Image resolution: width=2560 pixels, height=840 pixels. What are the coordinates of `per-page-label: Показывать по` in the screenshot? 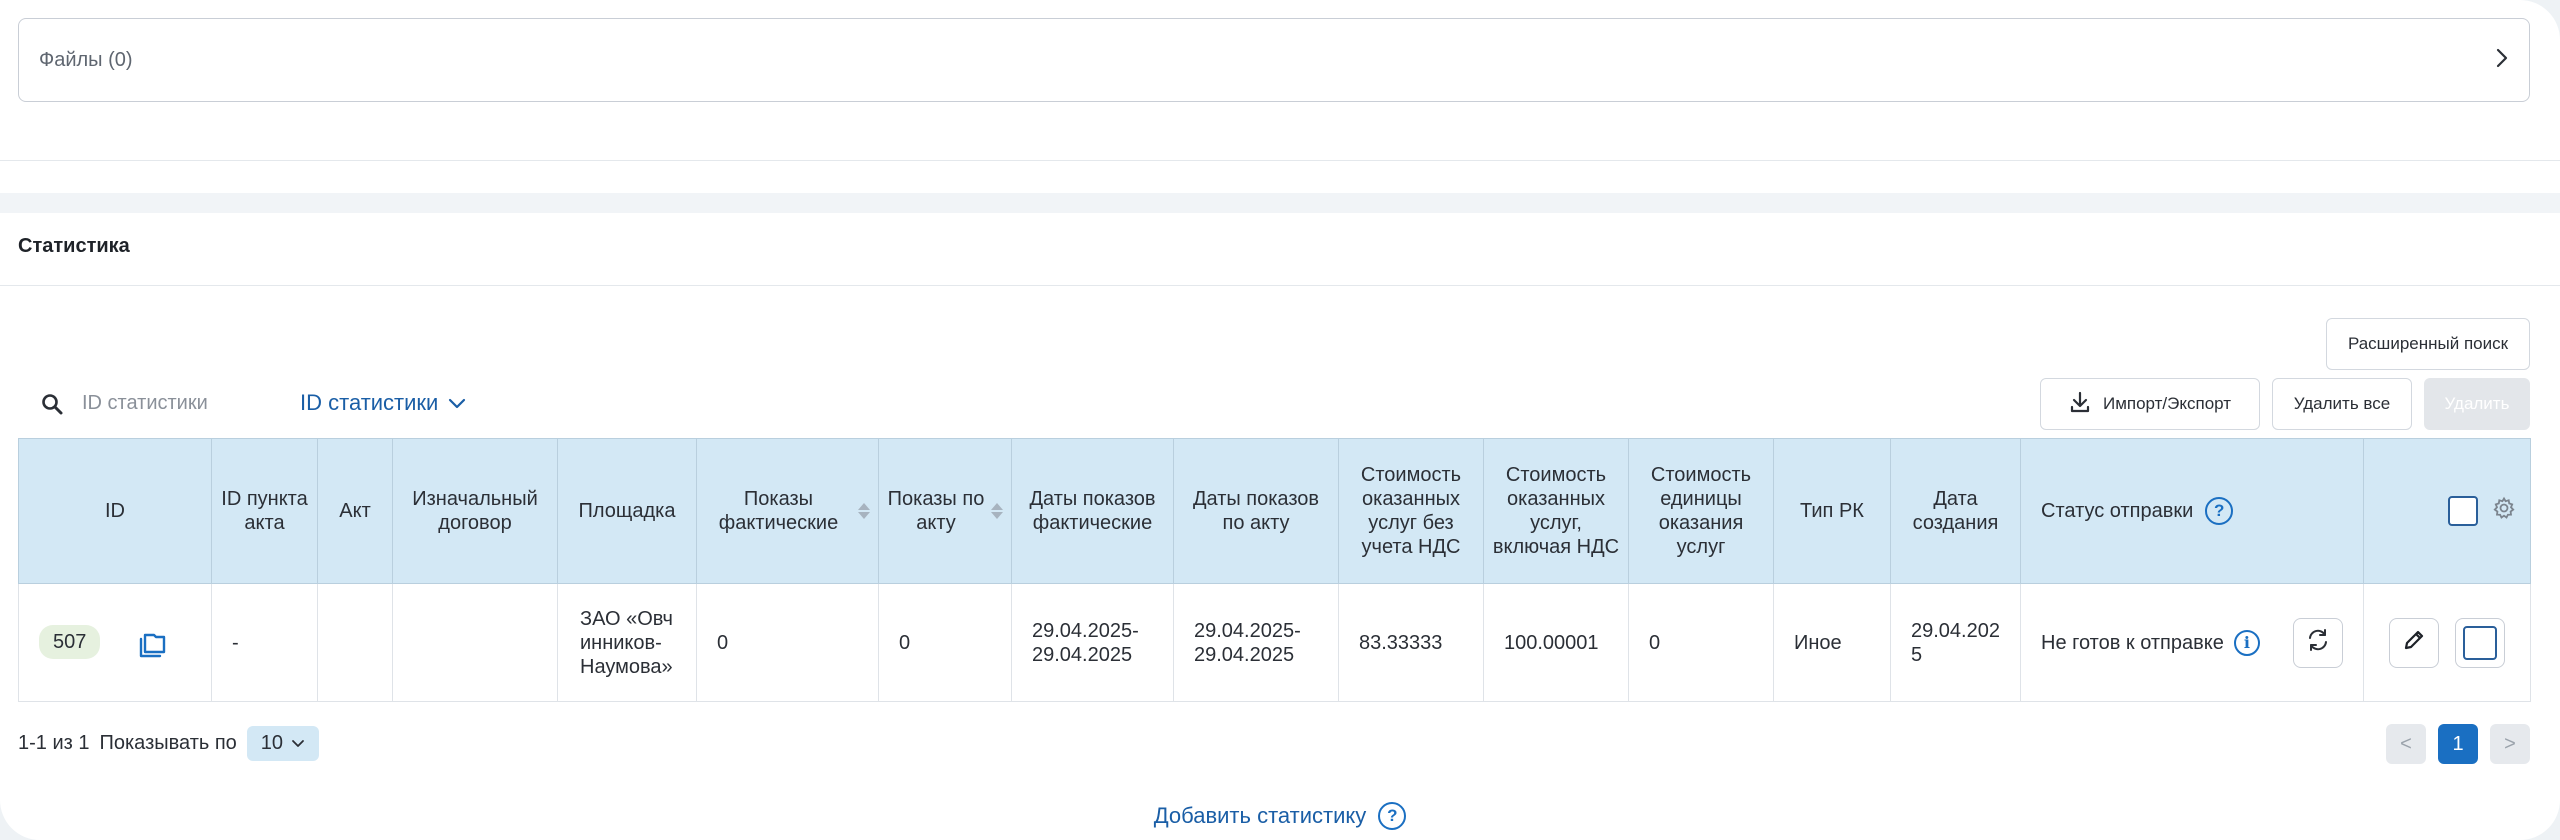 It's located at (168, 743).